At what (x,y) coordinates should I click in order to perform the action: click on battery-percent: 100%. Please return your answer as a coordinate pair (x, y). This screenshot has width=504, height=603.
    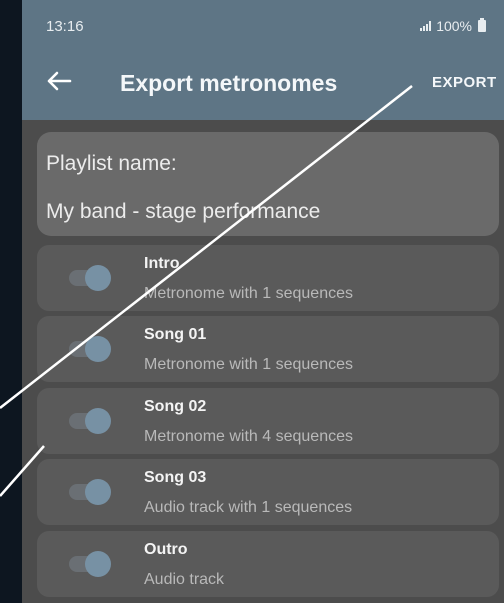
    Looking at the image, I should click on (454, 26).